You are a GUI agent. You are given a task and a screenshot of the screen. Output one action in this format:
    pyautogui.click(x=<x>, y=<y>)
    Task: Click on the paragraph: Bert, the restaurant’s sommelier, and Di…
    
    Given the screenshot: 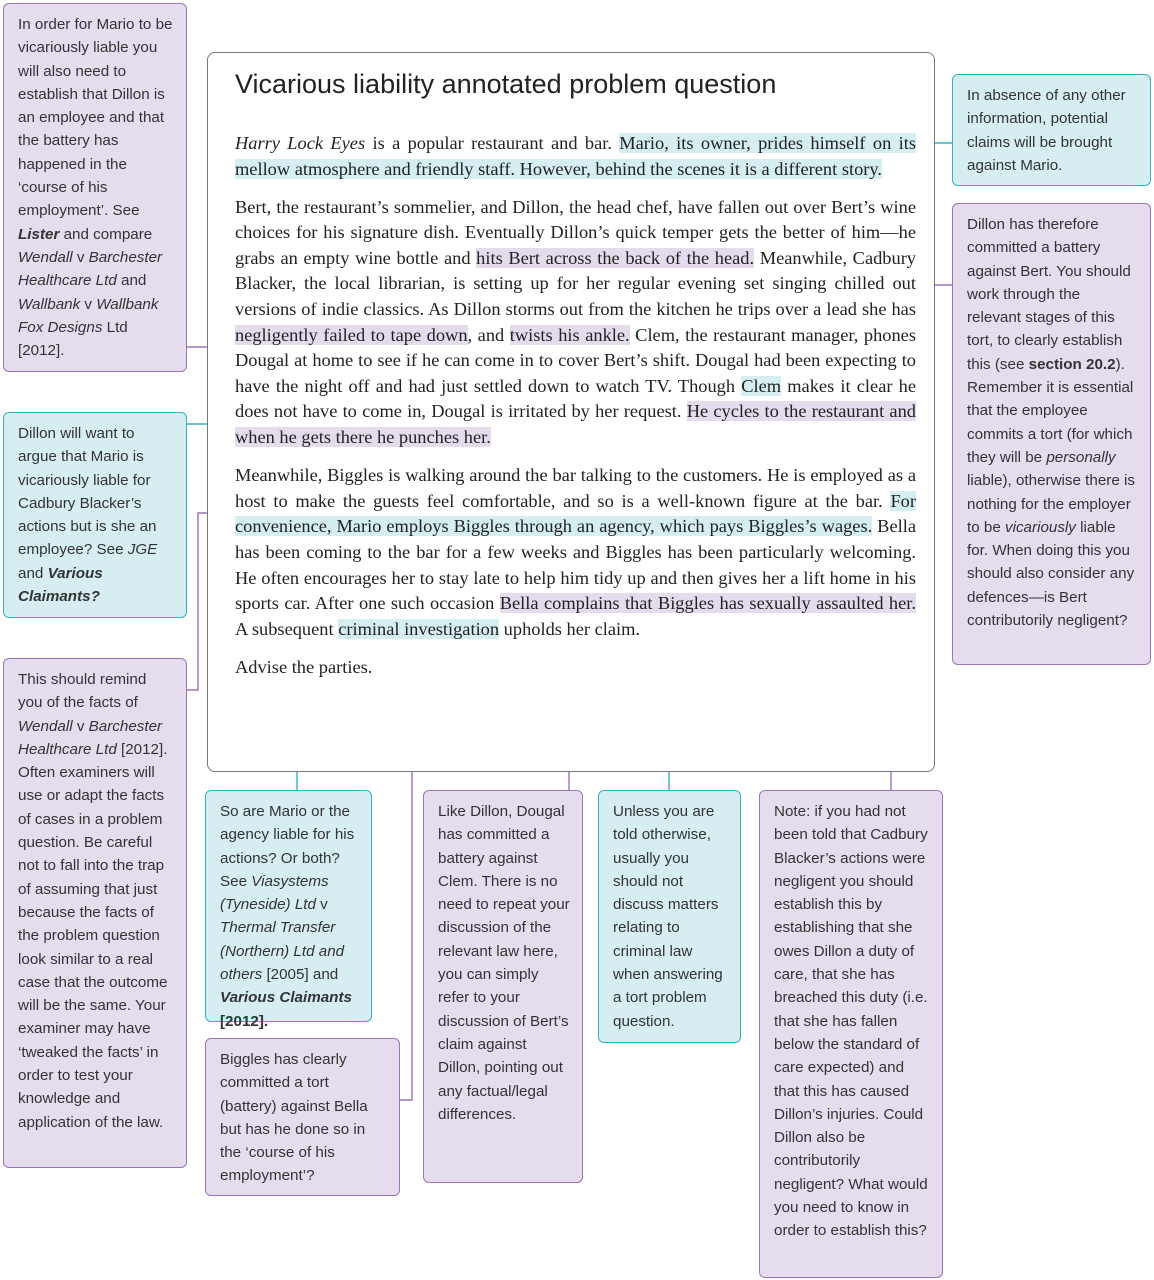 What is the action you would take?
    pyautogui.click(x=575, y=323)
    